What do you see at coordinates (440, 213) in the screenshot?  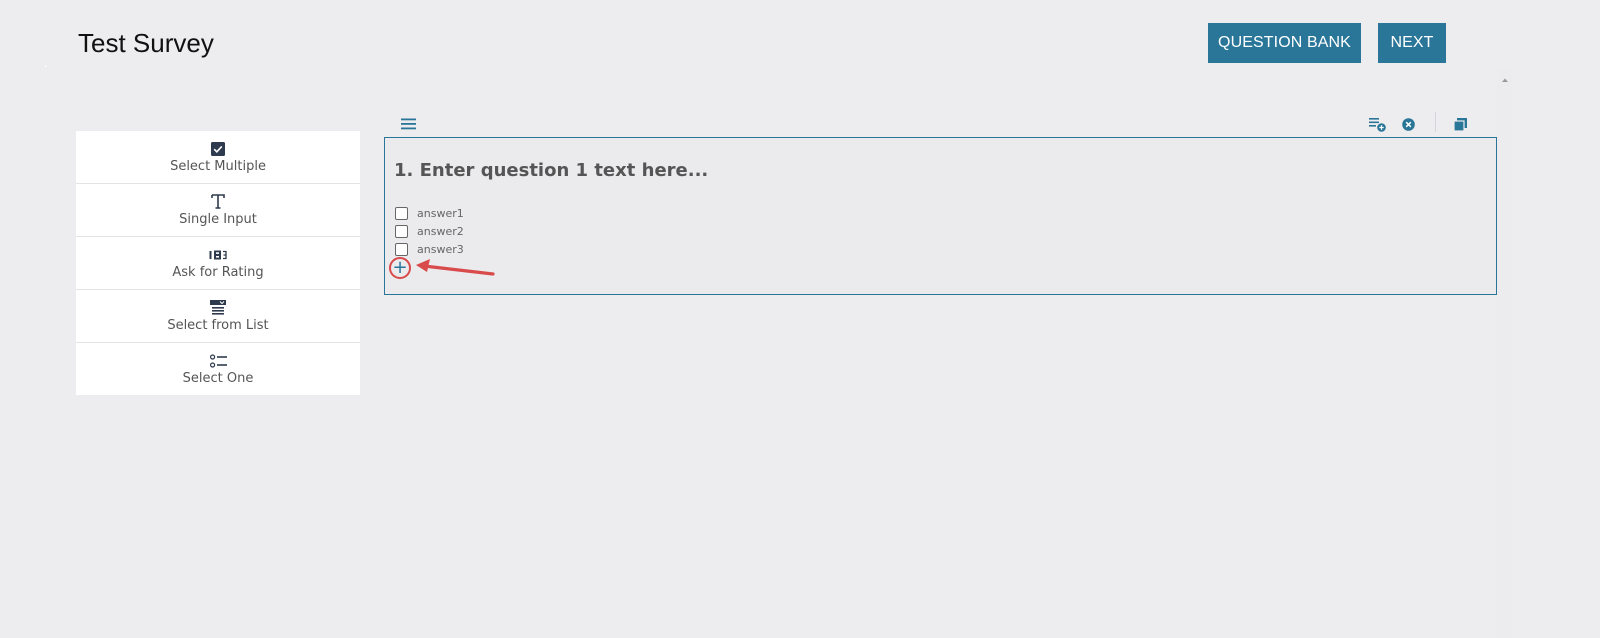 I see `answer-label: answer1` at bounding box center [440, 213].